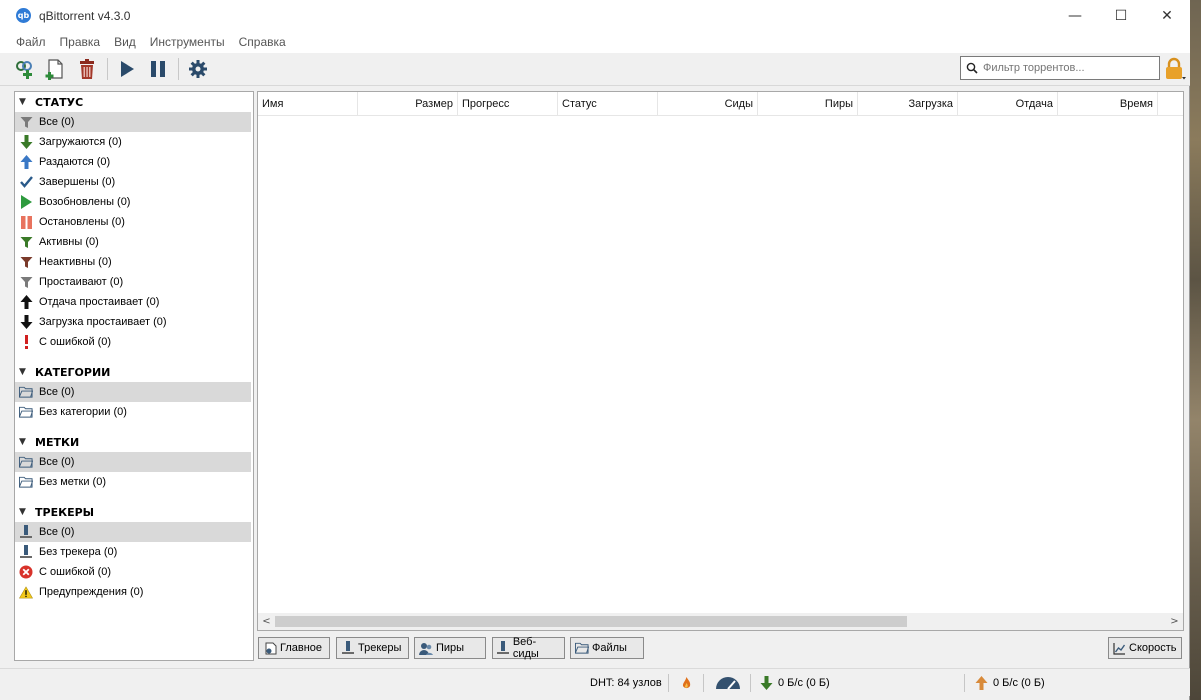  I want to click on column-header-size: Размер, so click(408, 104).